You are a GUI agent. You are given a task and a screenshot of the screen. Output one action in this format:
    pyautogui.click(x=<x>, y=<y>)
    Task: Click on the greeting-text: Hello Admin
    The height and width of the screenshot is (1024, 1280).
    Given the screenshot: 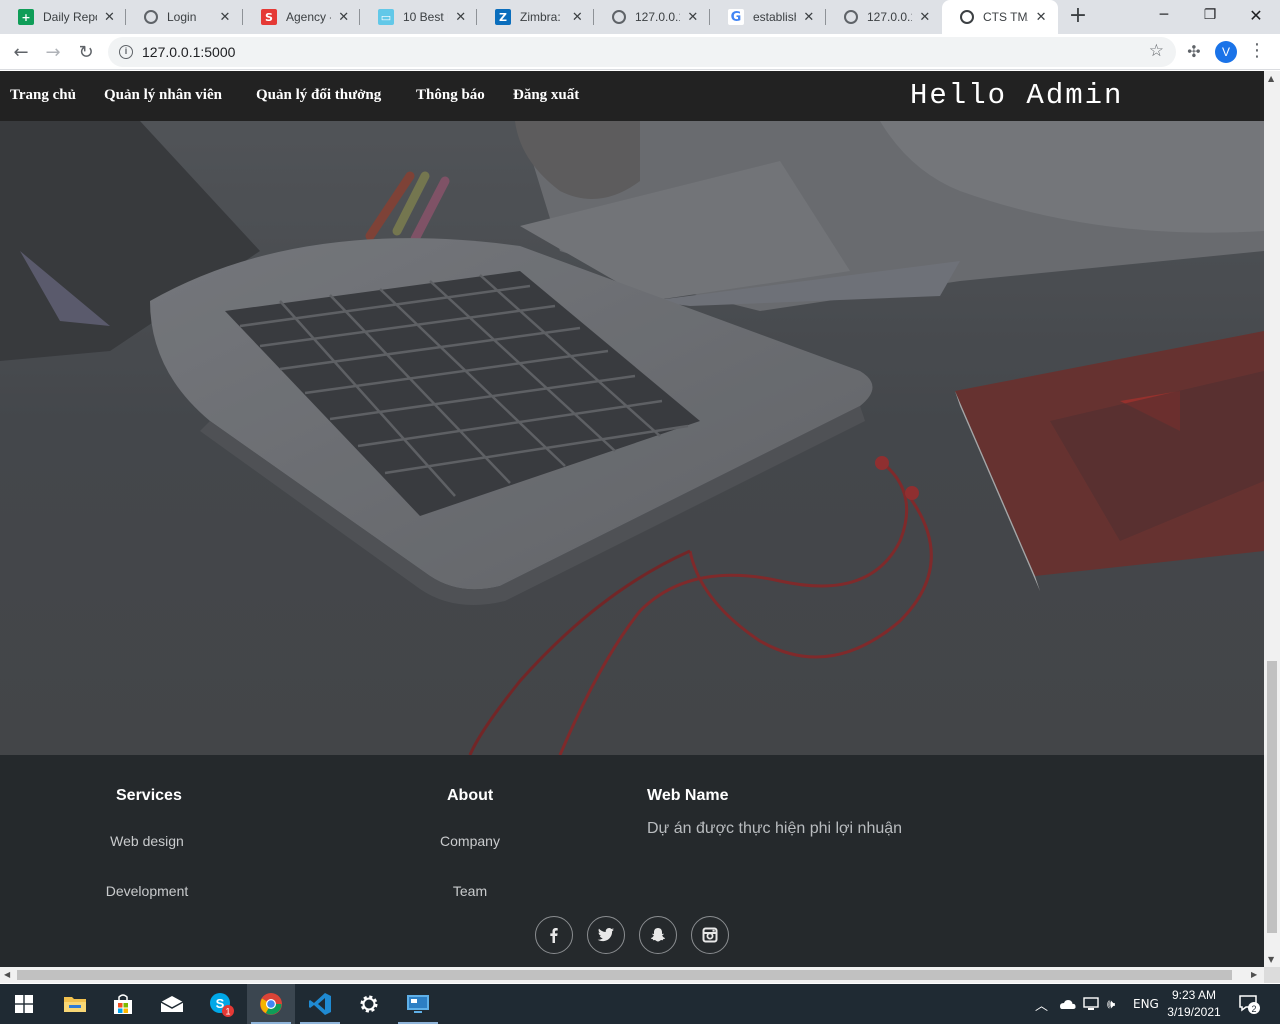 What is the action you would take?
    pyautogui.click(x=1017, y=95)
    